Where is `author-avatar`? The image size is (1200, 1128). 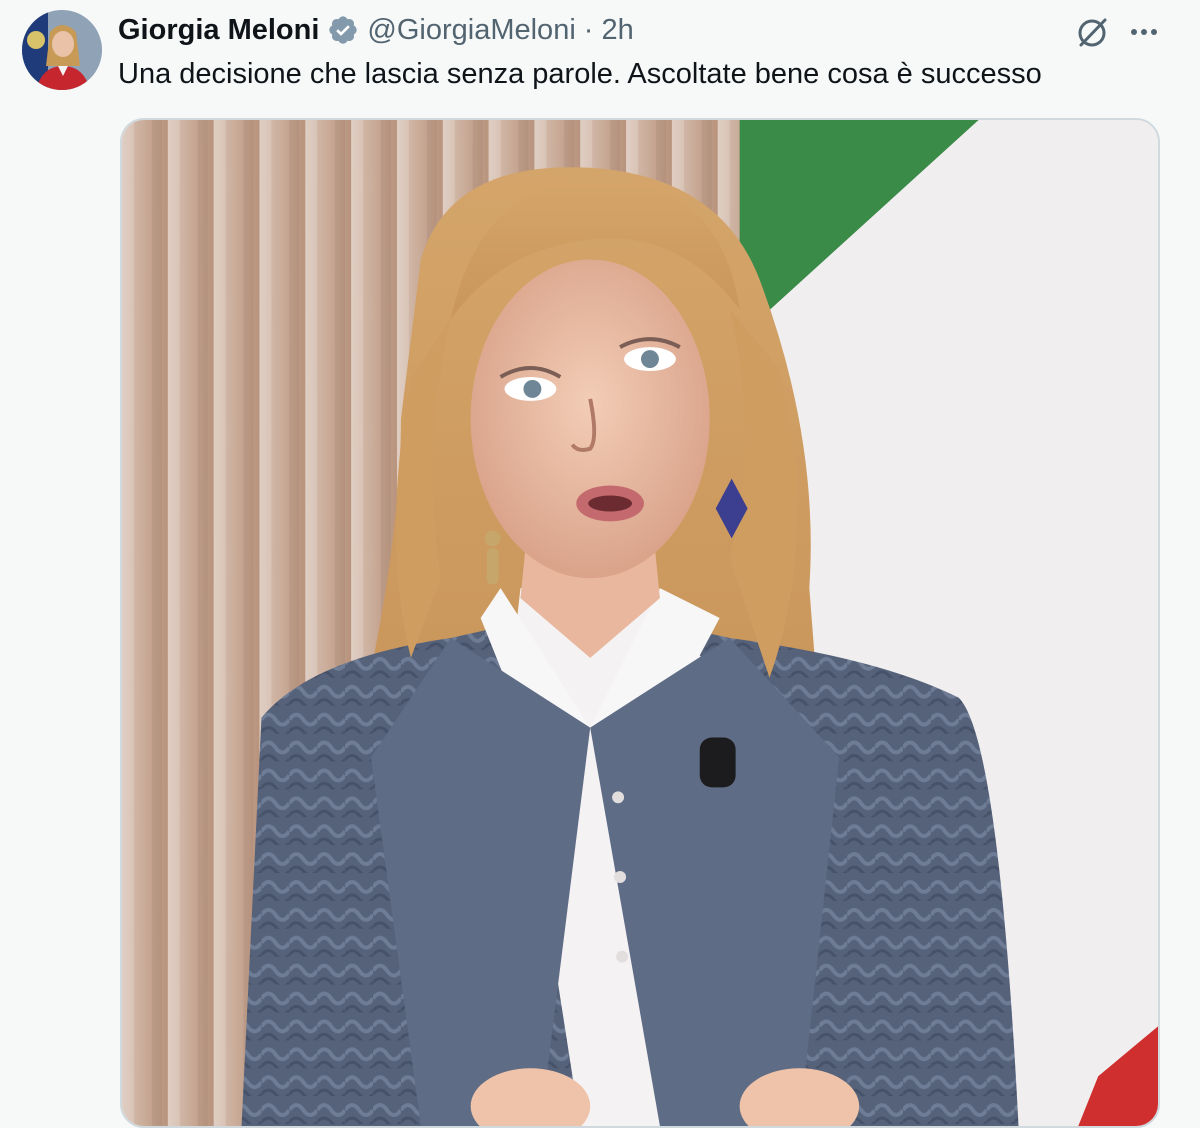
author-avatar is located at coordinates (62, 50).